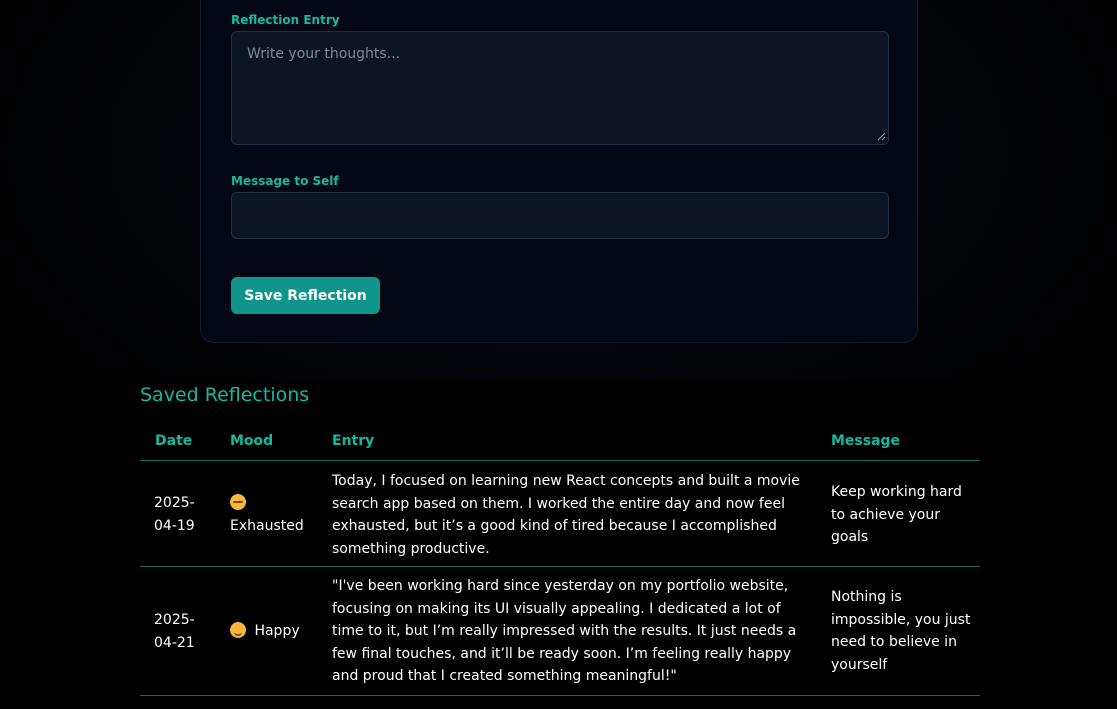 The width and height of the screenshot is (1117, 709). What do you see at coordinates (174, 441) in the screenshot?
I see `column-header-date: Date` at bounding box center [174, 441].